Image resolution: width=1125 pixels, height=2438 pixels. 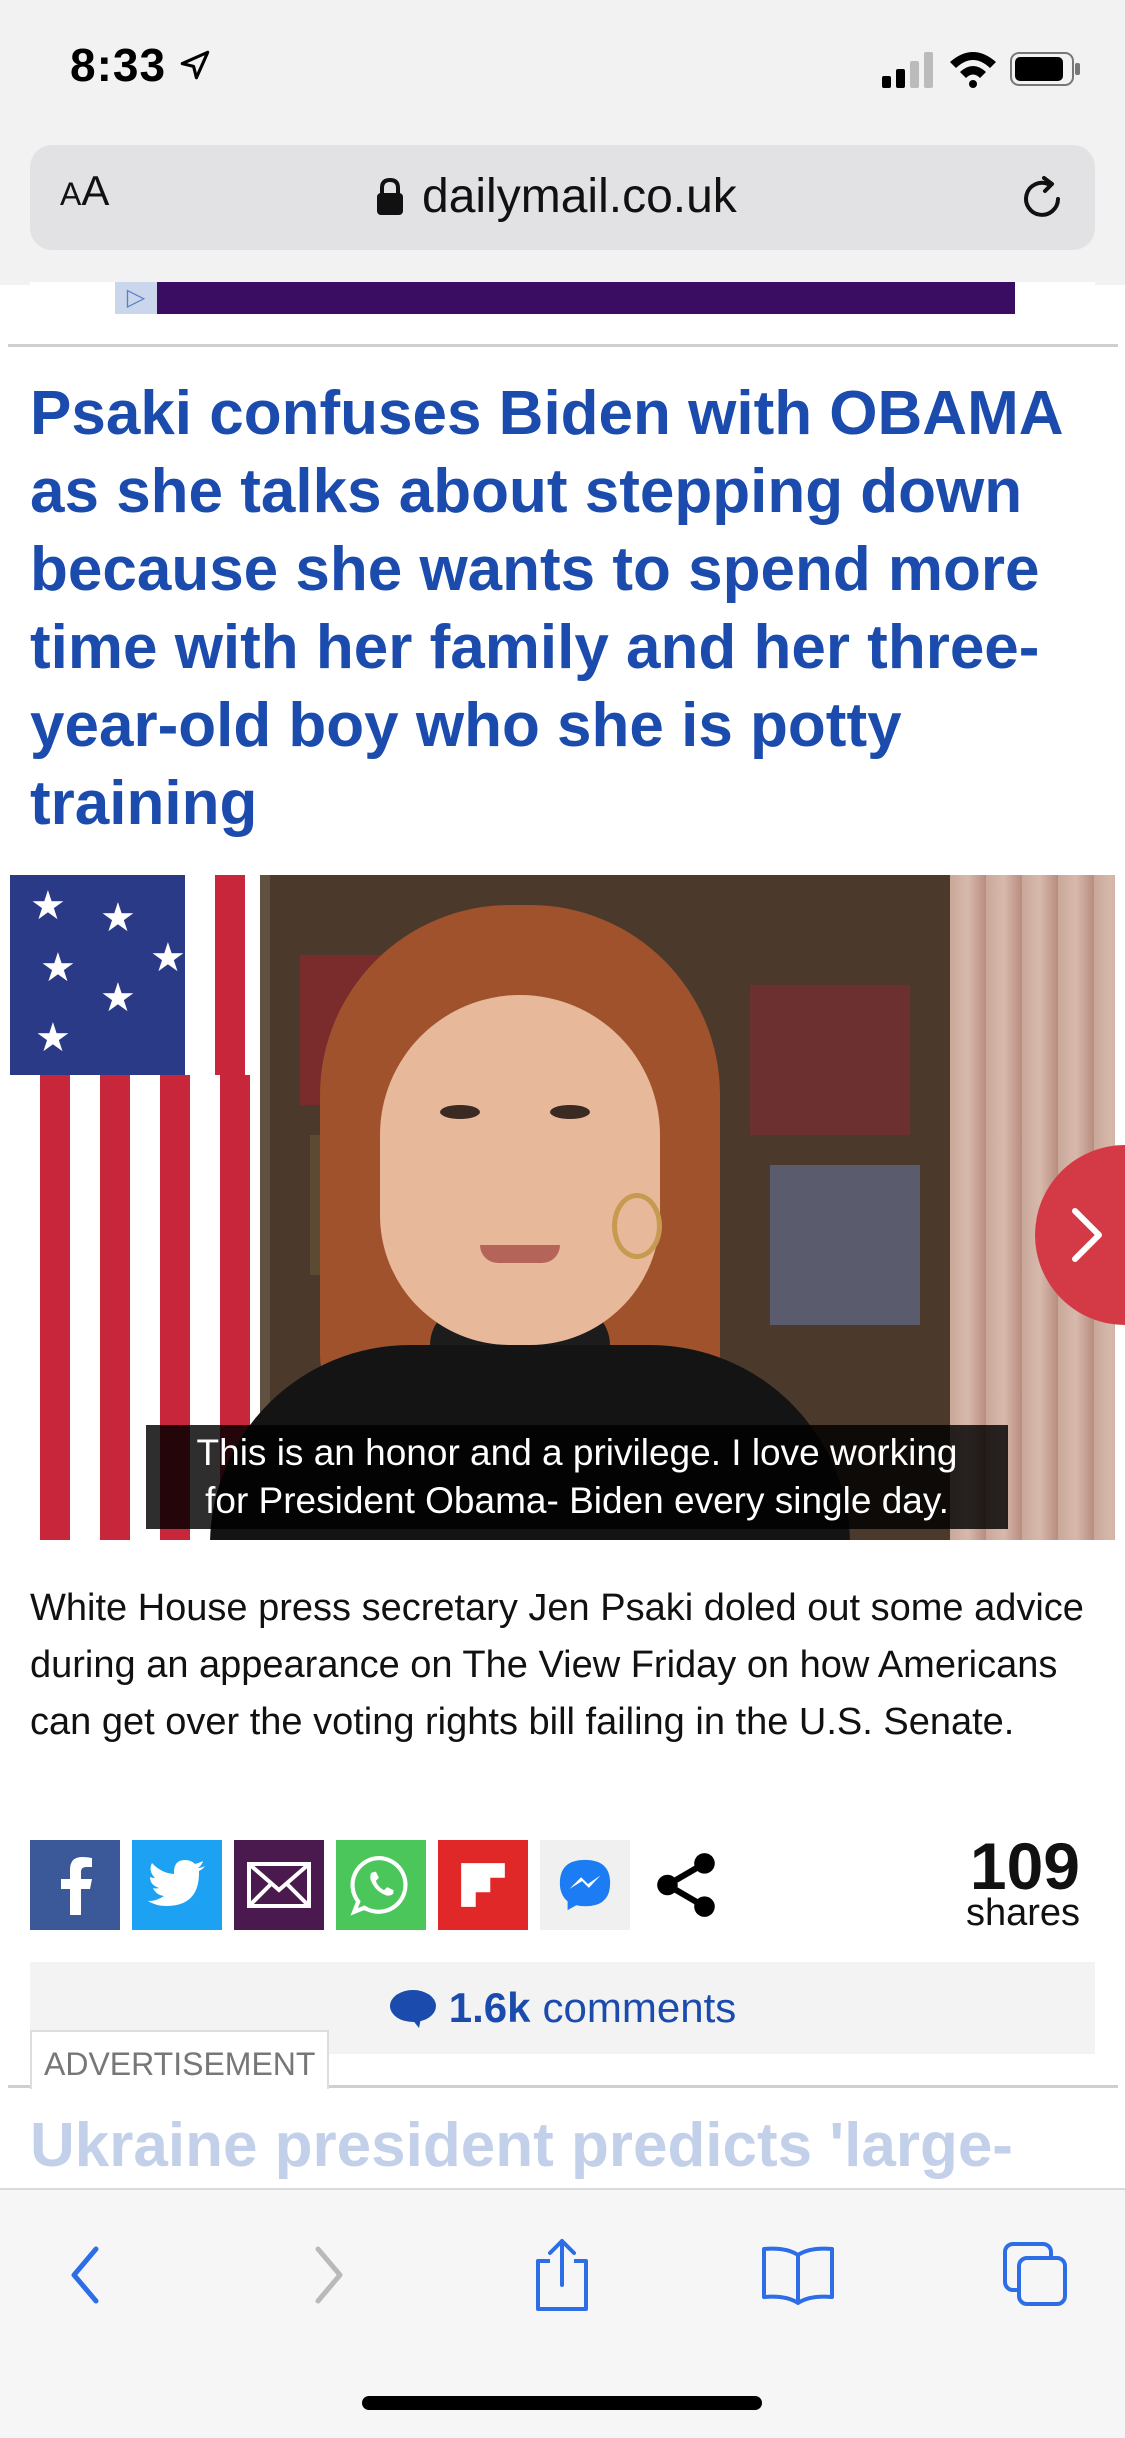 I want to click on status-bar: 8:33, so click(x=562, y=67).